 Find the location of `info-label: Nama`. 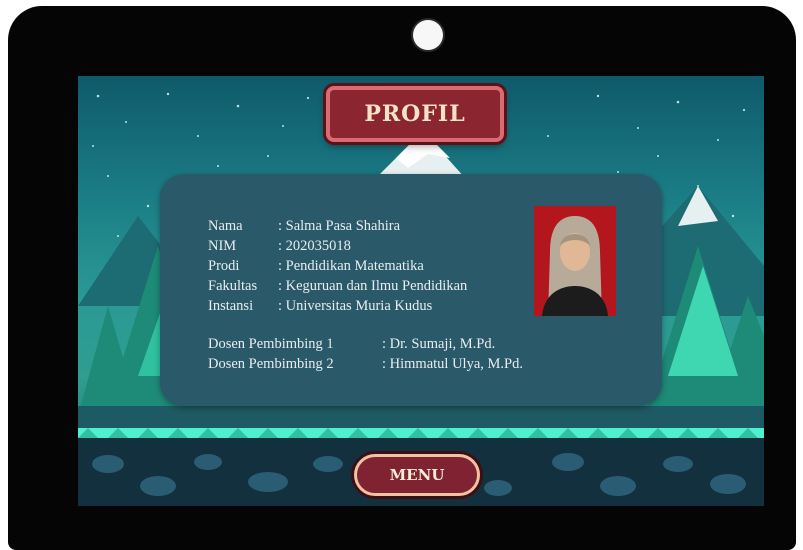

info-label: Nama is located at coordinates (225, 226).